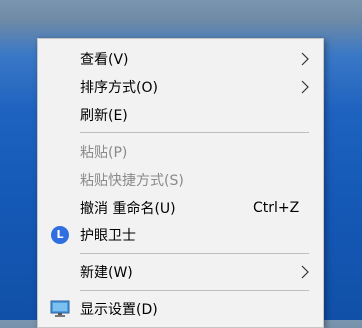  What do you see at coordinates (108, 236) in the screenshot?
I see `menu-item-label: 护眼卫士` at bounding box center [108, 236].